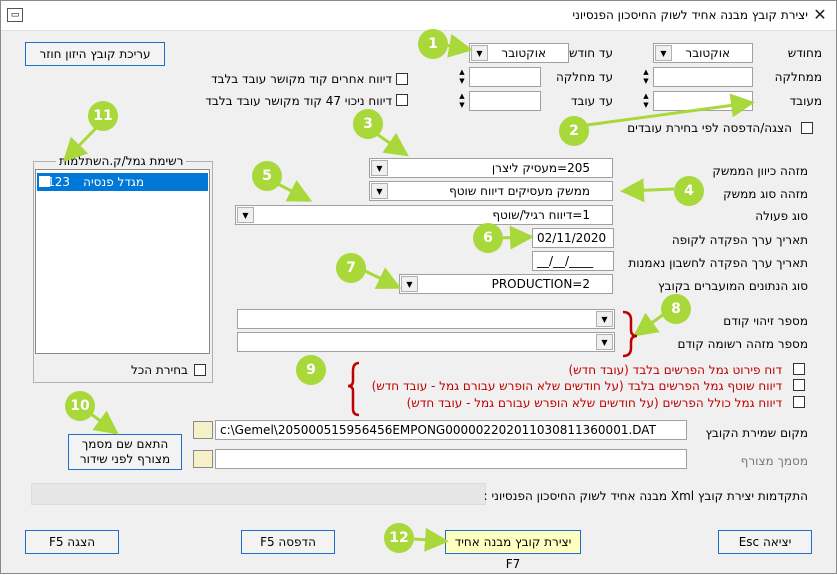 This screenshot has width=837, height=575. I want to click on annotation-marker: 12, so click(399, 538).